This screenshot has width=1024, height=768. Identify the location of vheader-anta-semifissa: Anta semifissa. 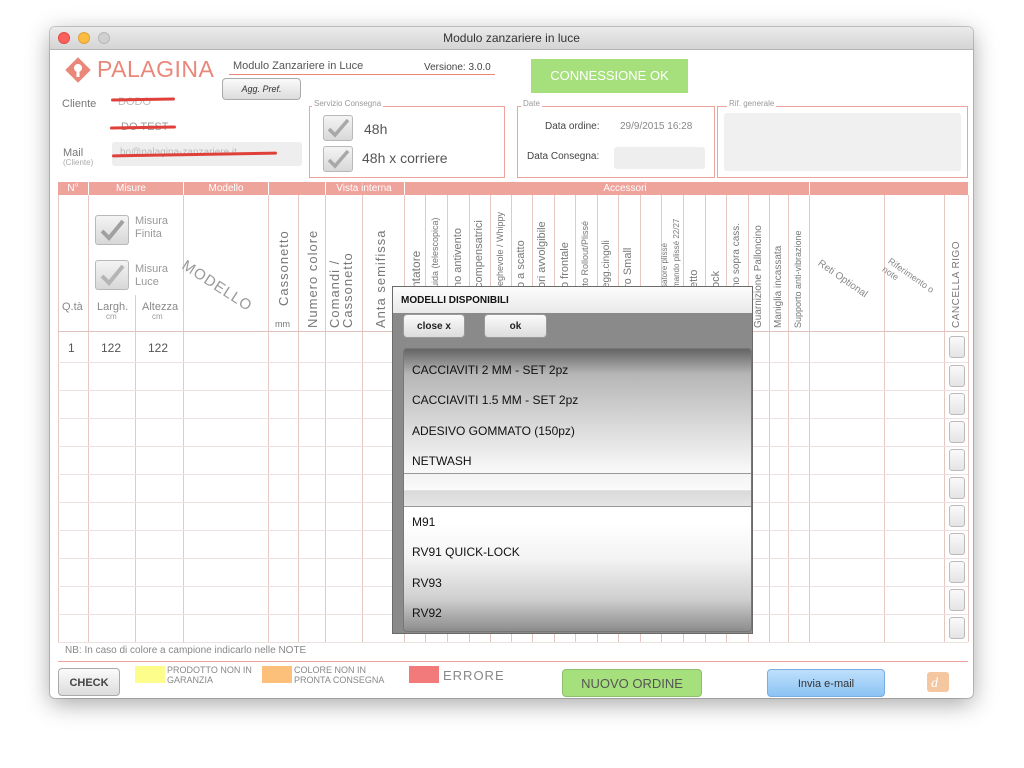
(380, 278).